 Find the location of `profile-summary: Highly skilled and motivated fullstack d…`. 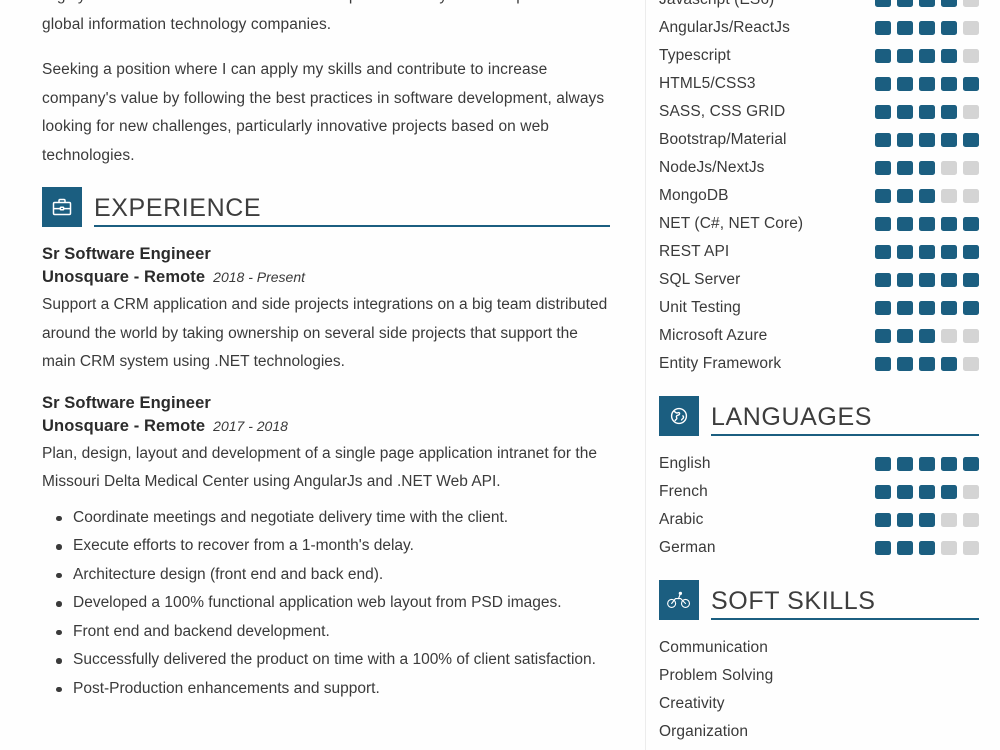

profile-summary: Highly skilled and motivated fullstack d… is located at coordinates (326, 85).